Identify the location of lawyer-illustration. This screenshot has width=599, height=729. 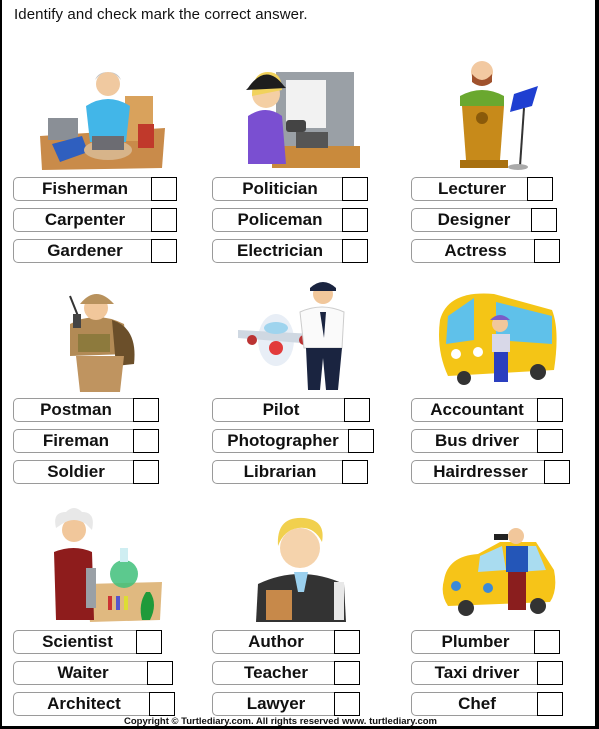
(301, 569).